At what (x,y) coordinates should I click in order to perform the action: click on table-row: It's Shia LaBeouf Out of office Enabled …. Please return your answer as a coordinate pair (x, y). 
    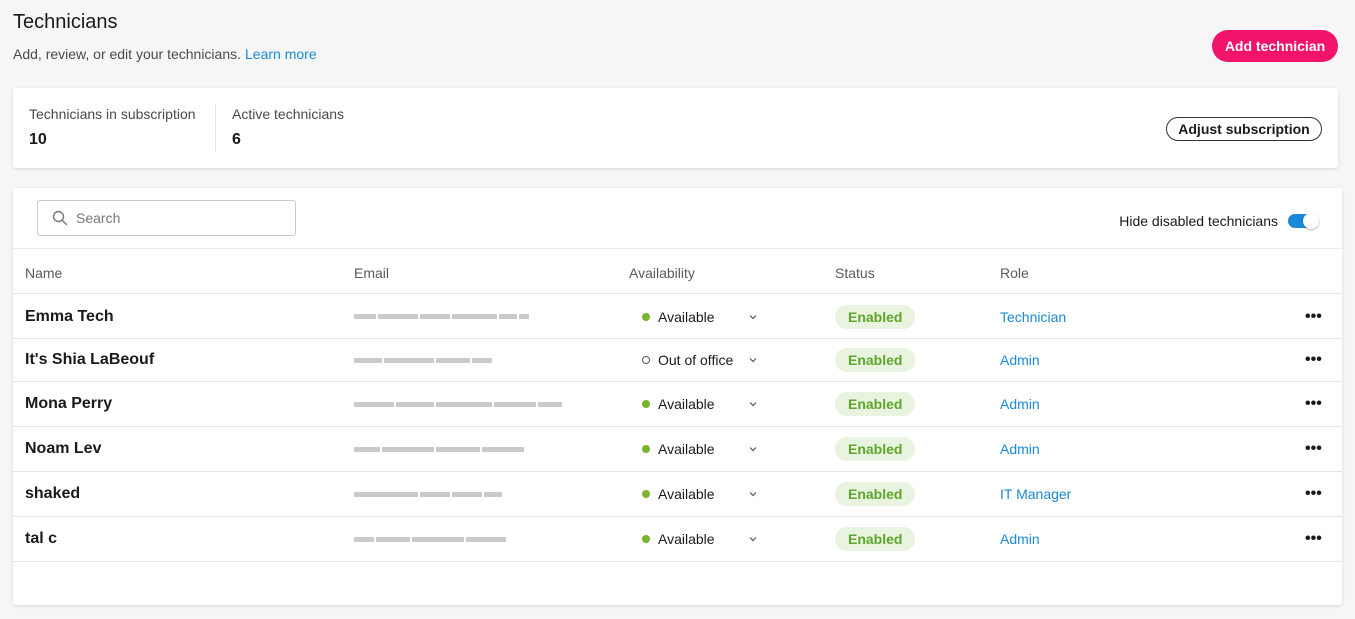
    Looking at the image, I should click on (677, 360).